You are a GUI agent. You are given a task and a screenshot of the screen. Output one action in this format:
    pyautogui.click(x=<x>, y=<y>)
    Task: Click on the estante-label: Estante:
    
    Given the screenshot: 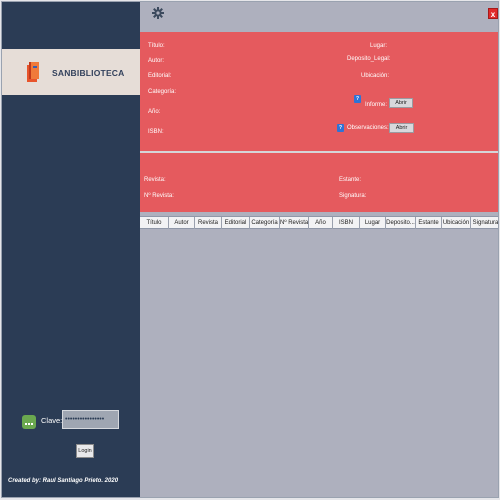 What is the action you would take?
    pyautogui.click(x=350, y=180)
    